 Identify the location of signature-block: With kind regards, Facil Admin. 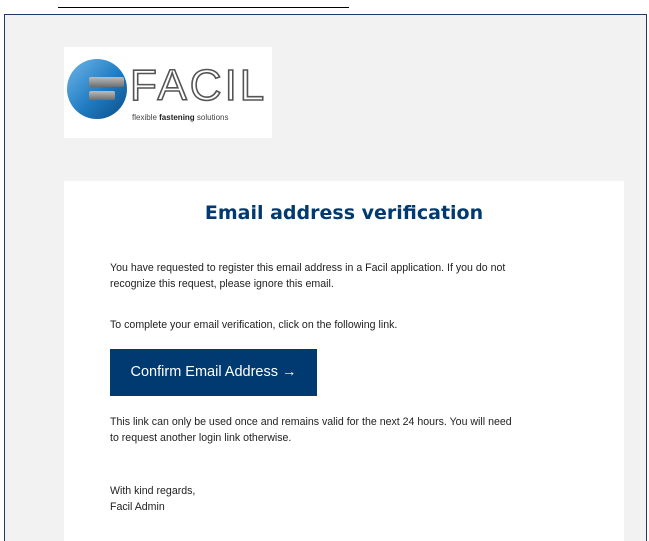
(350, 499).